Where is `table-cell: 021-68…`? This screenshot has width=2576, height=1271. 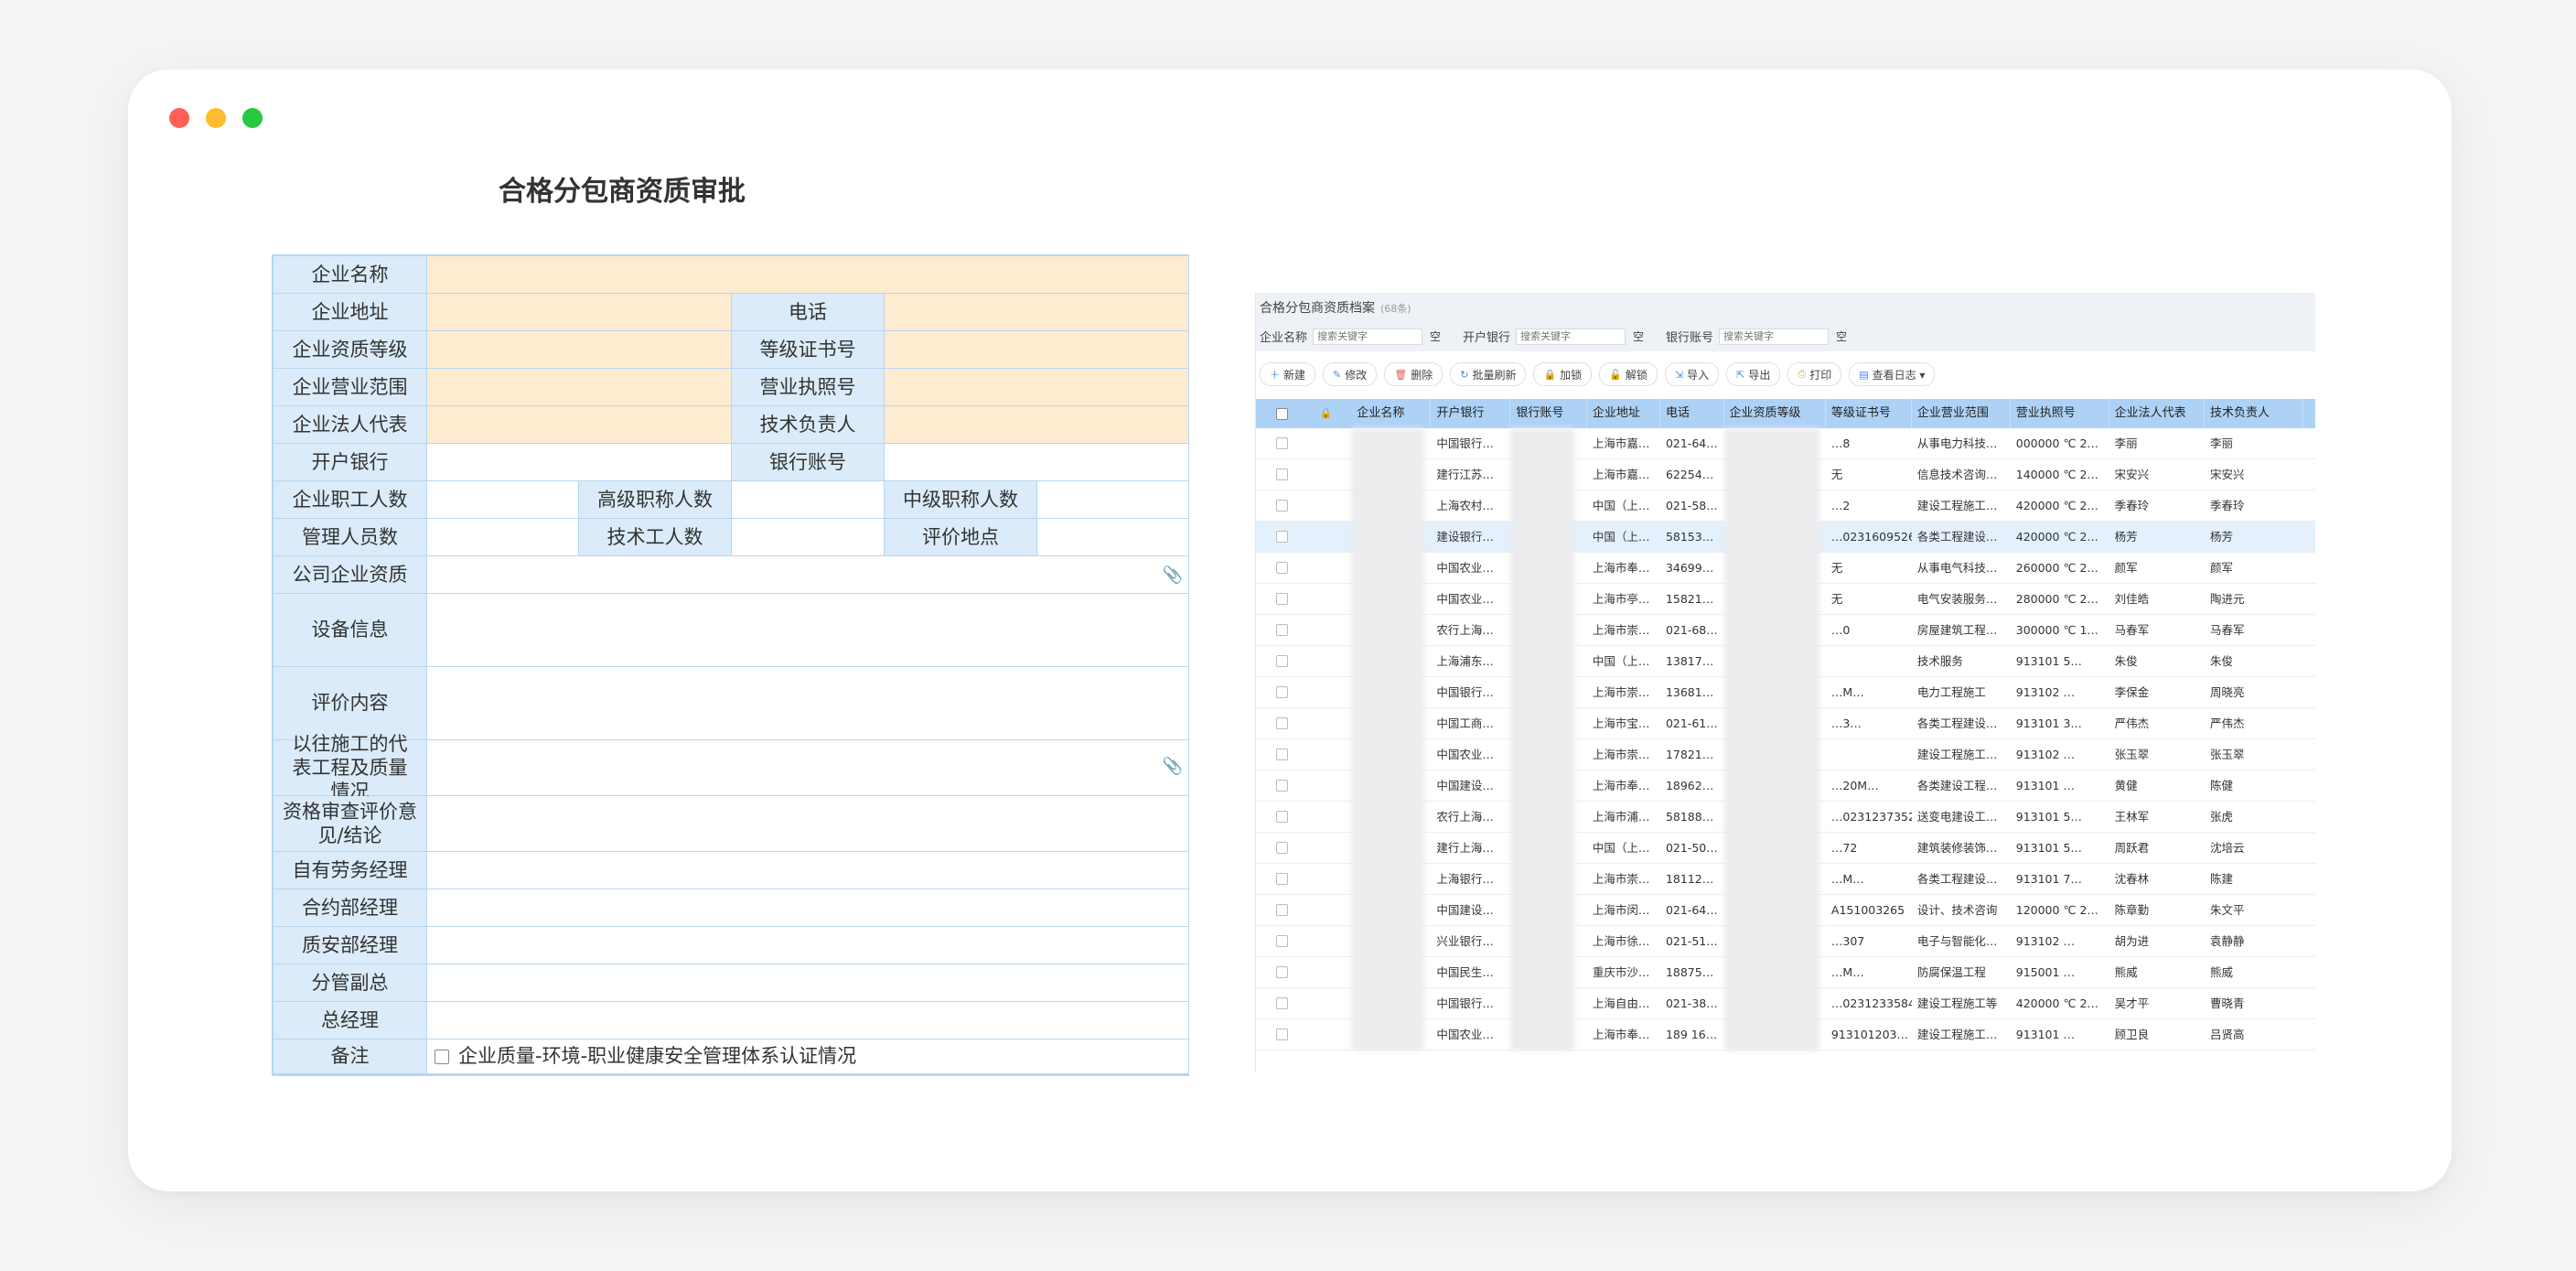 table-cell: 021-68… is located at coordinates (1691, 630).